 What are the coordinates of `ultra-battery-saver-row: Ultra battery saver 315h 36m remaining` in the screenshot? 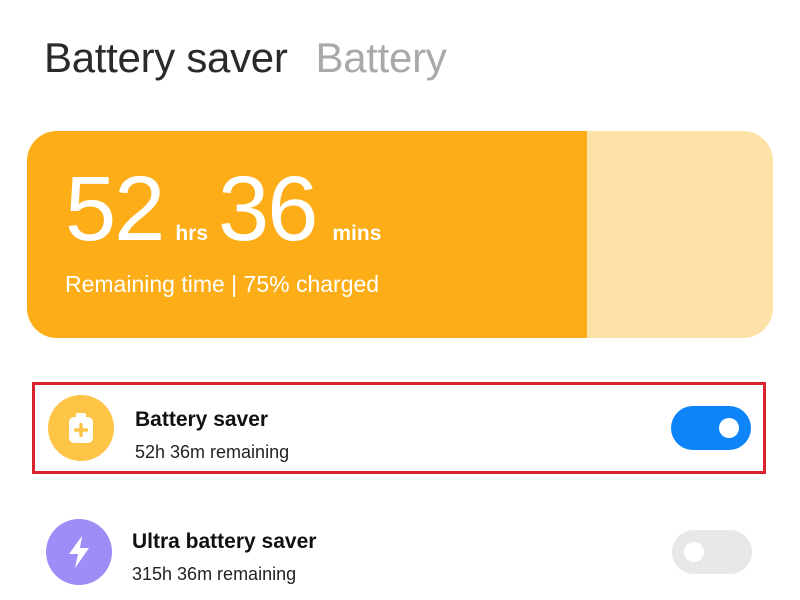 It's located at (399, 552).